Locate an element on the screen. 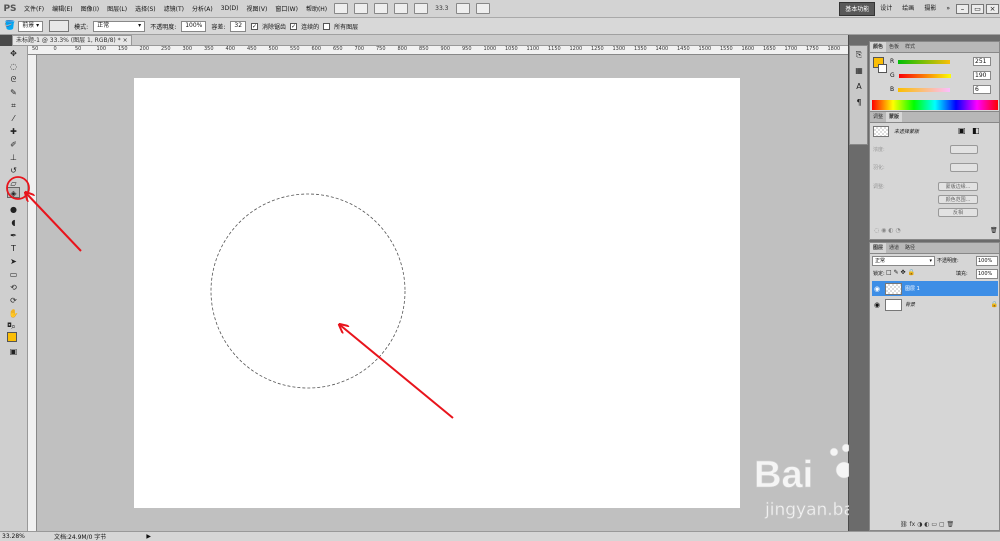 Image resolution: width=1000 pixels, height=541 pixels. fill-label: 填充: is located at coordinates (962, 274).